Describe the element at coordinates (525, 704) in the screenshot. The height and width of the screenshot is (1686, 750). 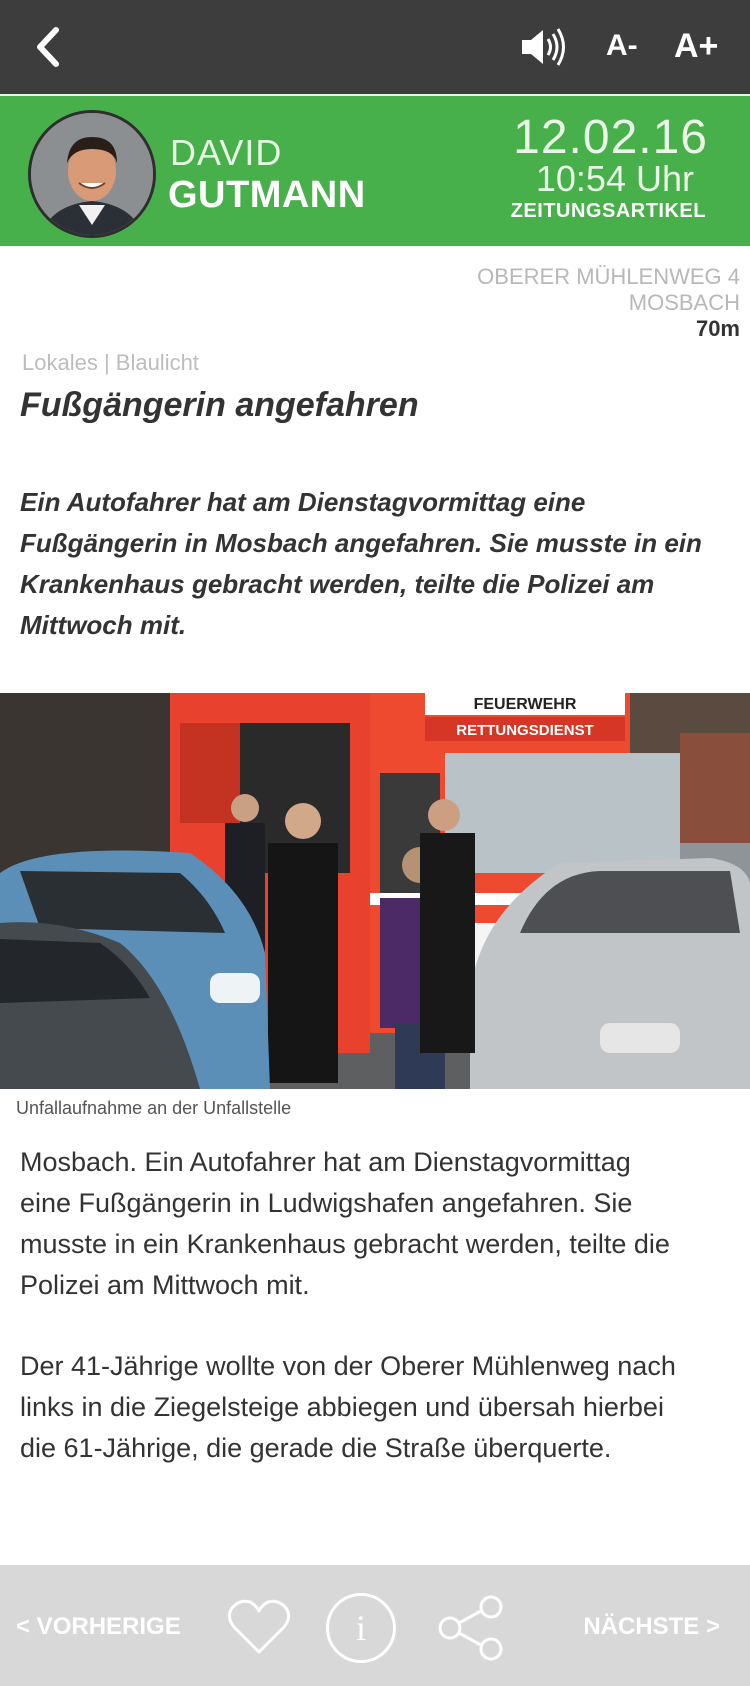
I see `ambulance-sign-top: FEUERWEHR` at that location.